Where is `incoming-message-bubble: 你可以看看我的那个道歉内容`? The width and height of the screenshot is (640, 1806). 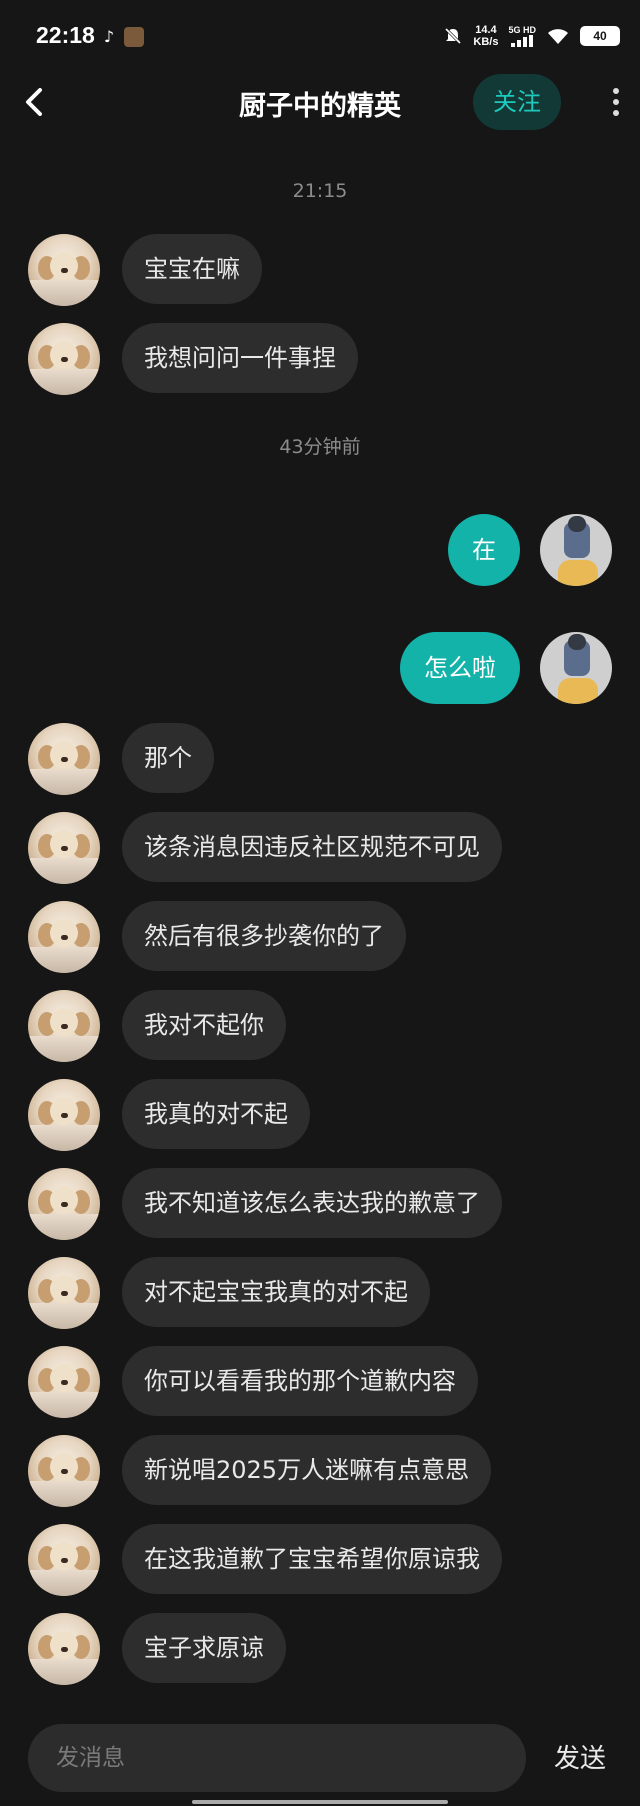
incoming-message-bubble: 你可以看看我的那个道歉内容 is located at coordinates (300, 1381).